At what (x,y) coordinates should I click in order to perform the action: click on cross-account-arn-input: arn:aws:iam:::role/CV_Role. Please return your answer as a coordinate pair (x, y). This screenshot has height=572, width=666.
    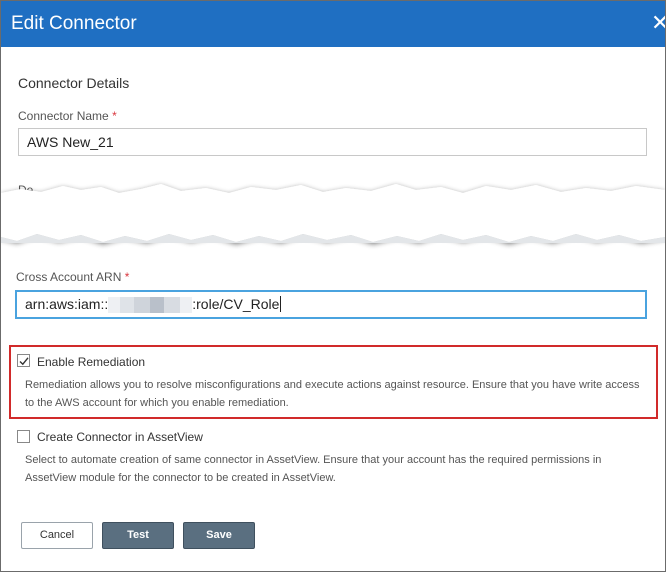
    Looking at the image, I should click on (331, 304).